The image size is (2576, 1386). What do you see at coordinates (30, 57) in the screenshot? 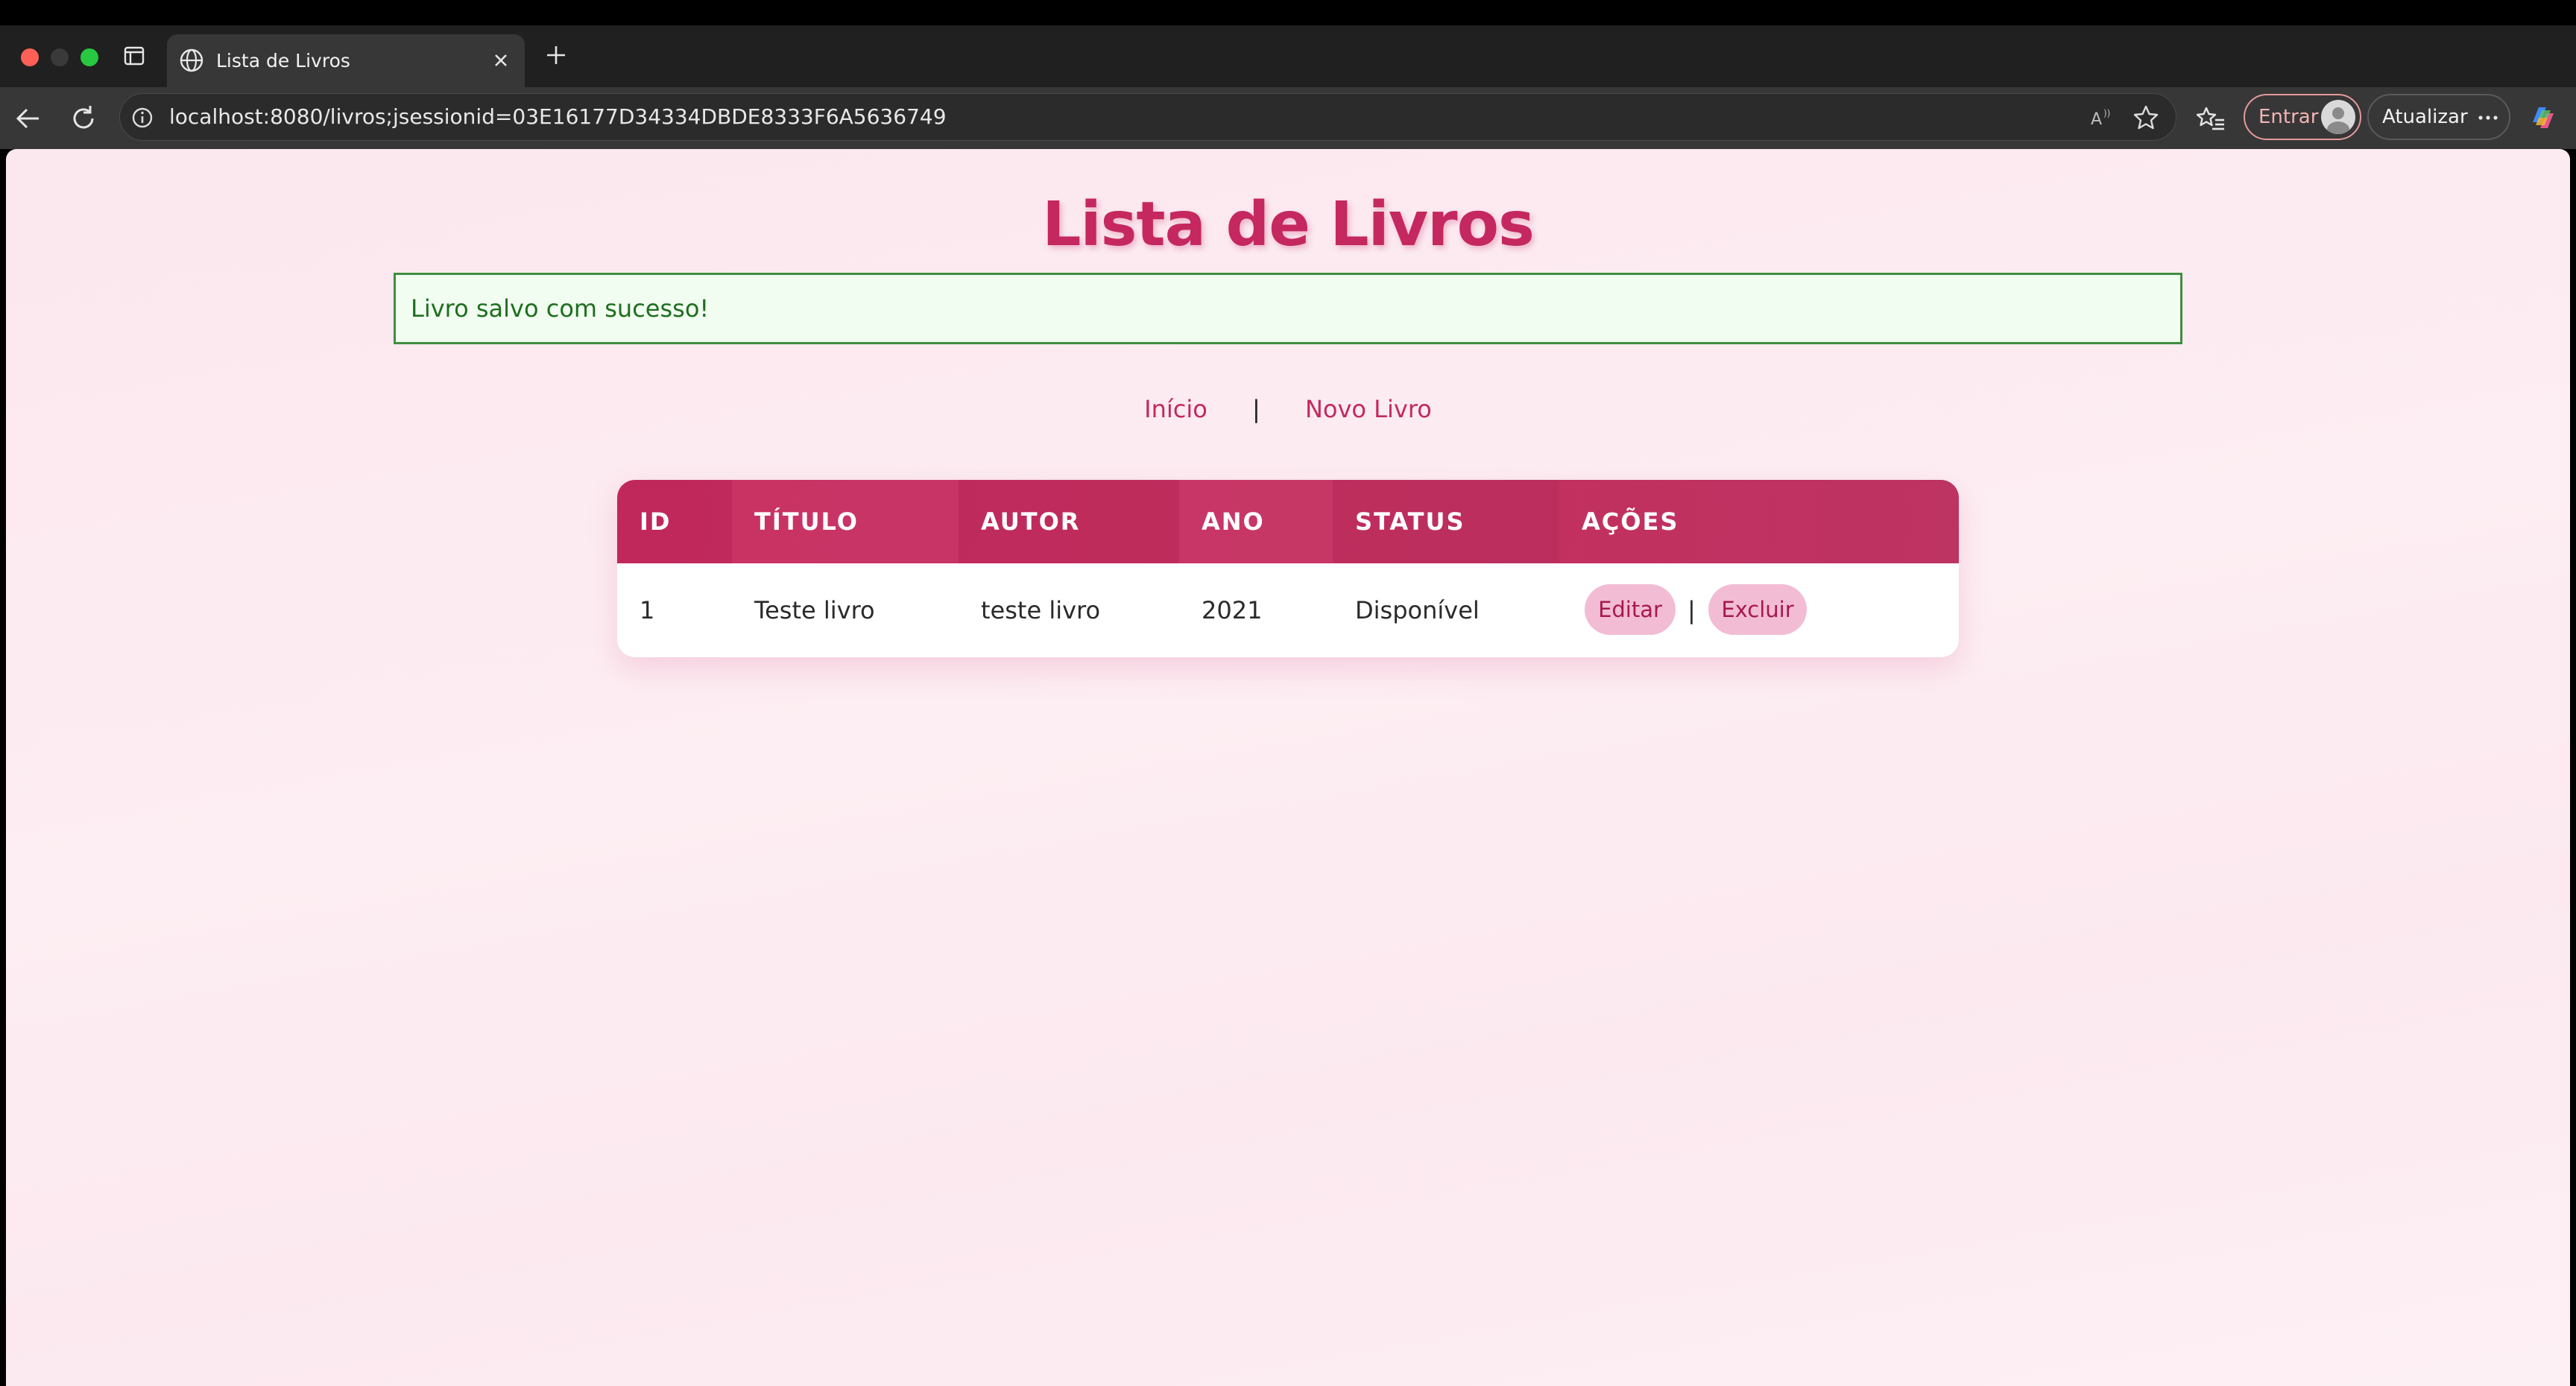
I see `close-window-button` at bounding box center [30, 57].